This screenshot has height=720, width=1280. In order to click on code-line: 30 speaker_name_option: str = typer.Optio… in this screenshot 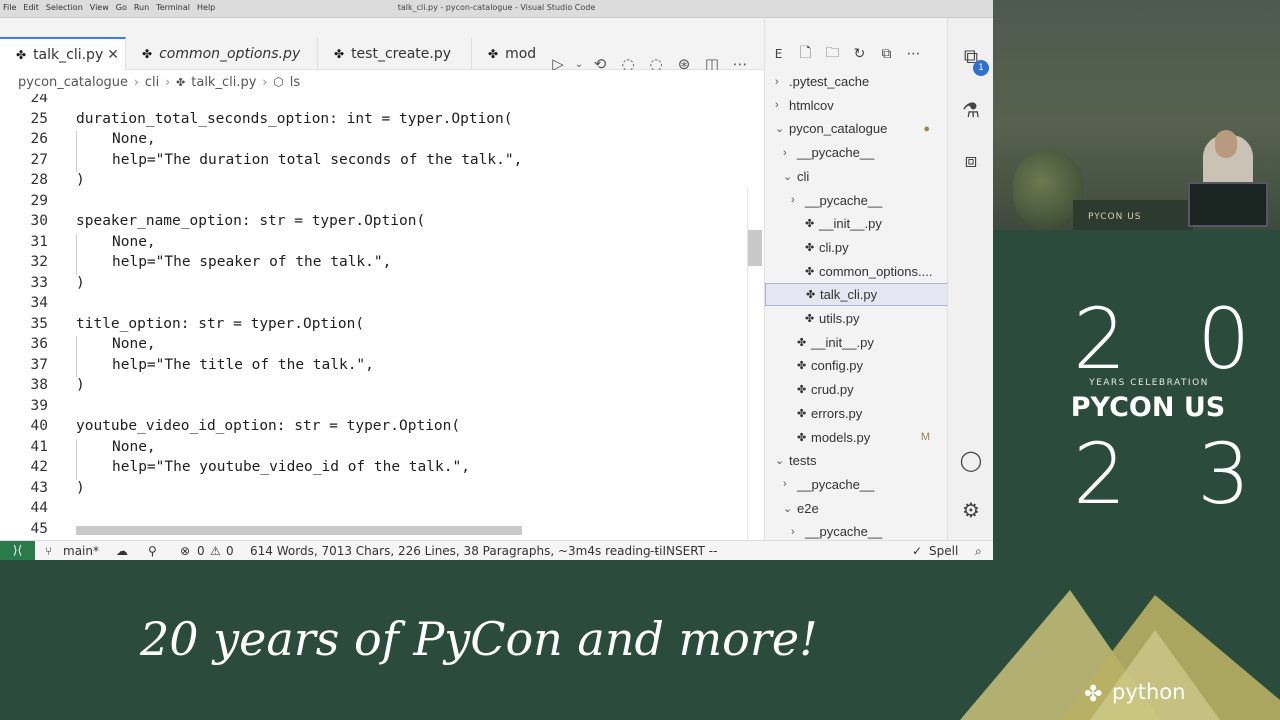, I will do `click(380, 223)`.